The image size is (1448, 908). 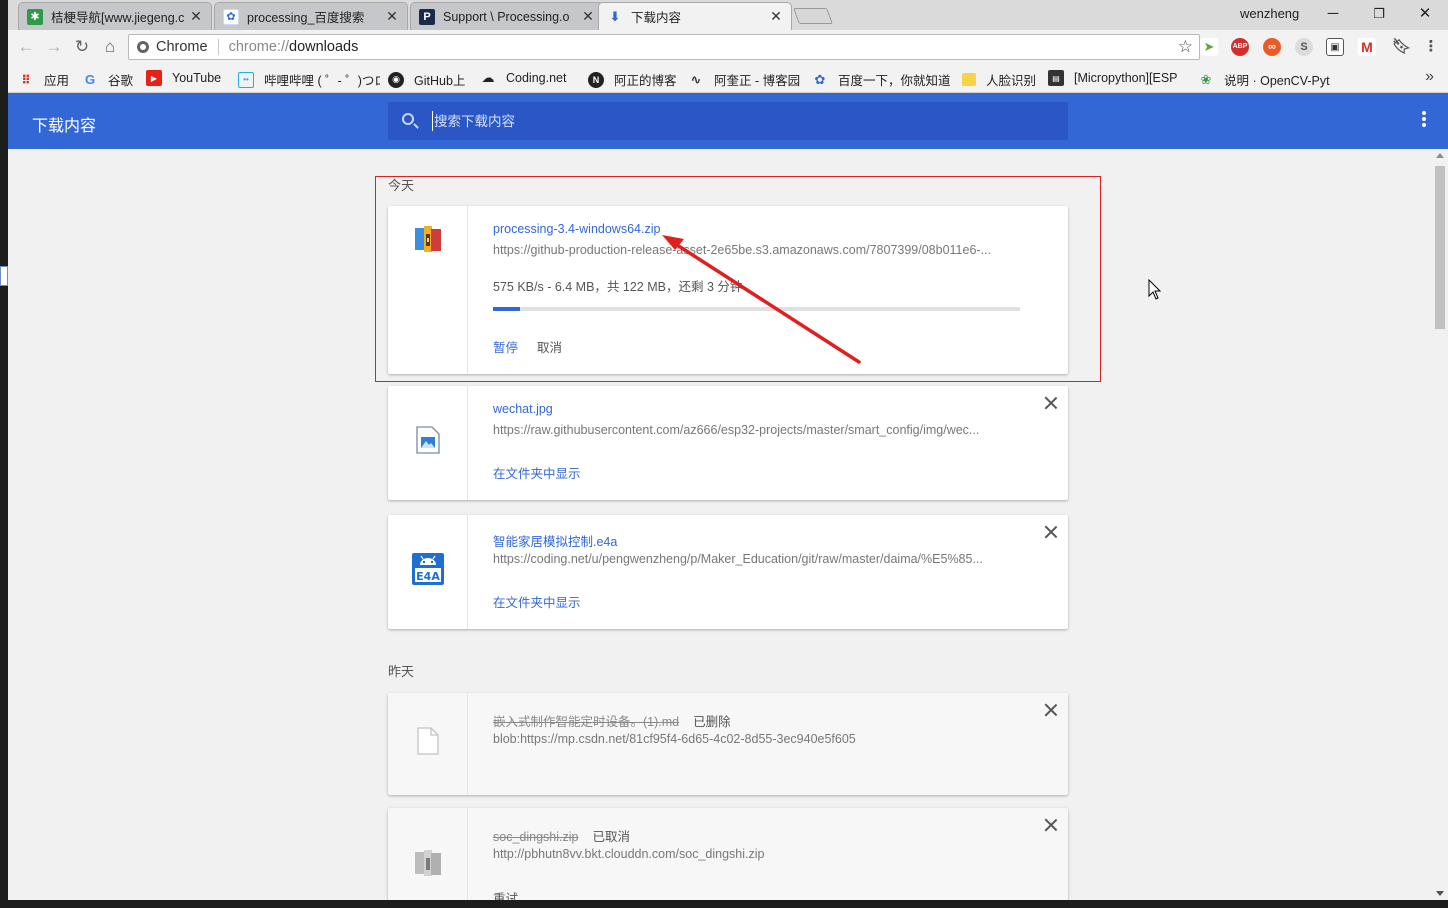 What do you see at coordinates (1126, 78) in the screenshot?
I see `bookmark-label: [Micropython][ESP` at bounding box center [1126, 78].